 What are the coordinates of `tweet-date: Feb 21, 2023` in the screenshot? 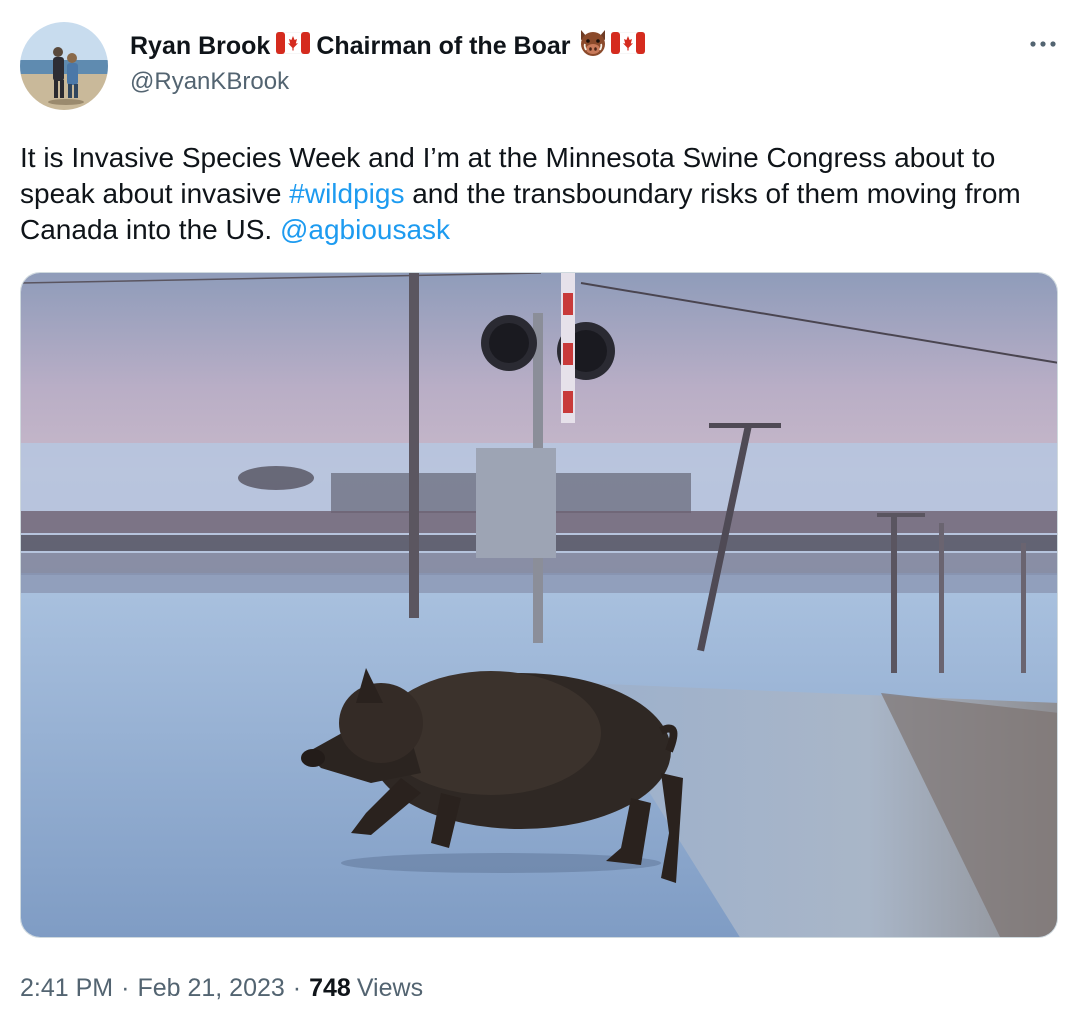 It's located at (210, 988).